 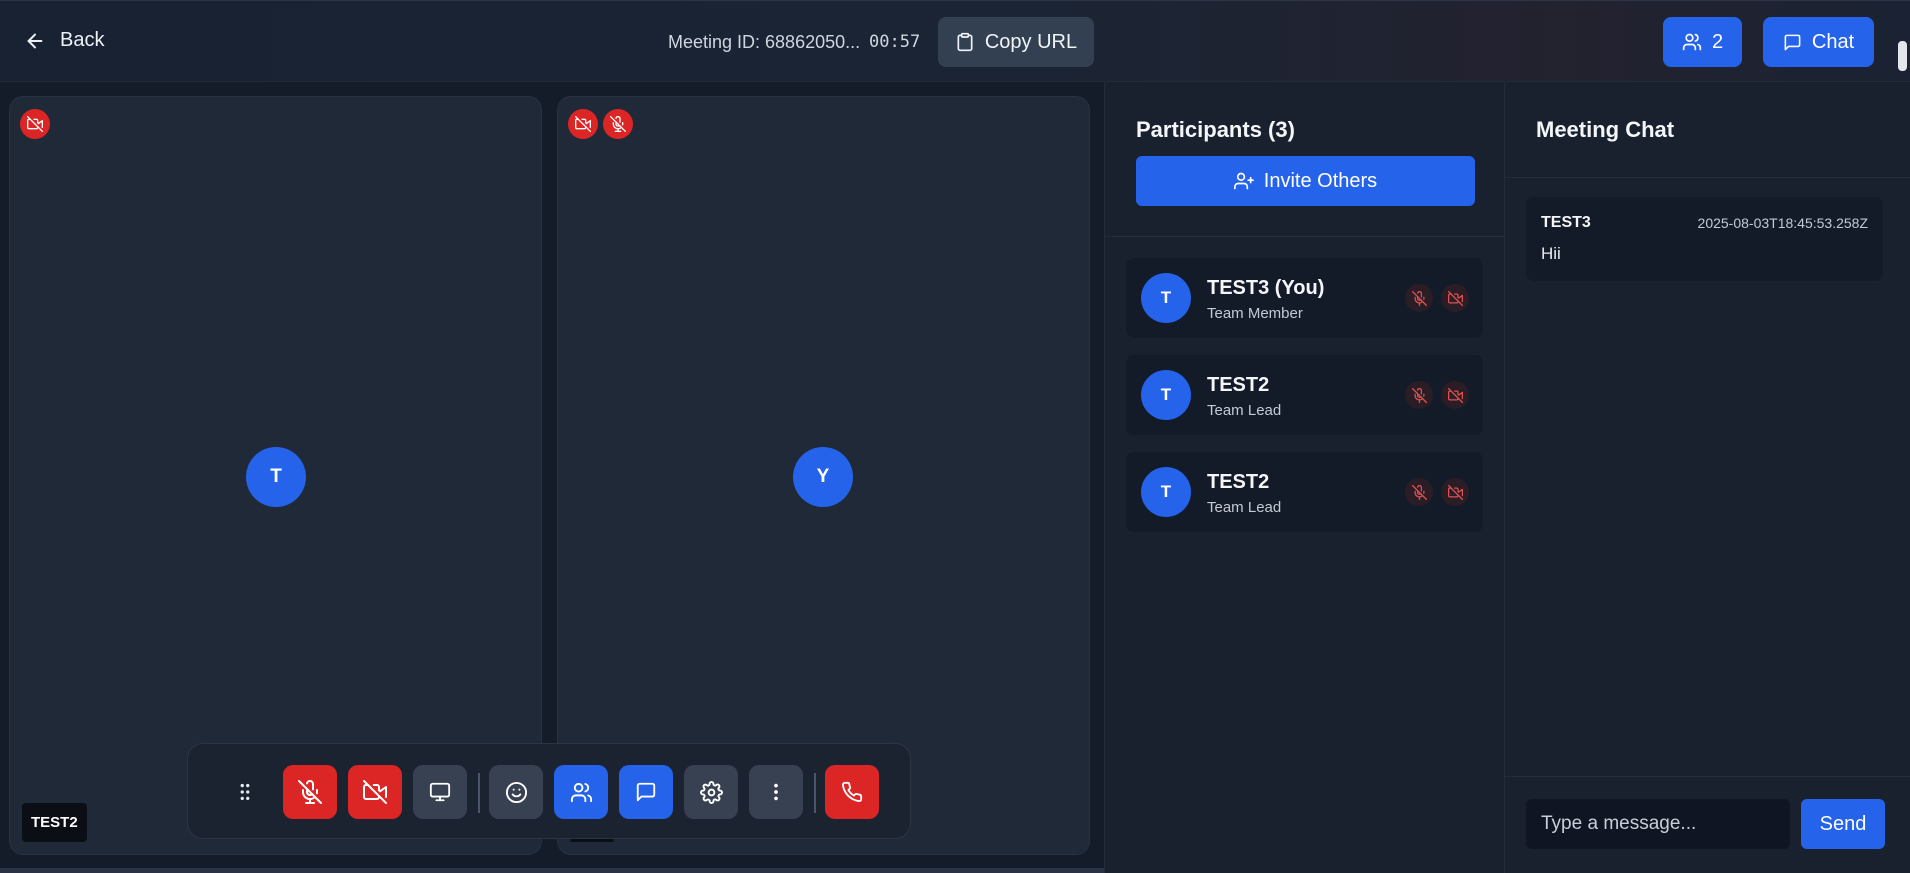 What do you see at coordinates (82, 40) in the screenshot?
I see `back-label: Back` at bounding box center [82, 40].